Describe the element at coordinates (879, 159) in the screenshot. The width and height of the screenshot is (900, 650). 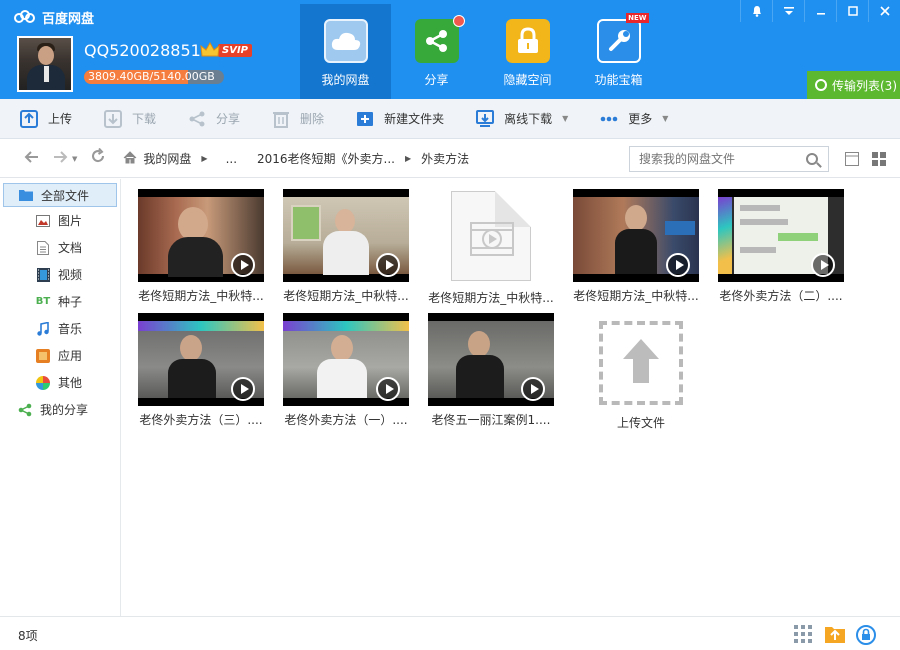
I see `grid-view-icon` at that location.